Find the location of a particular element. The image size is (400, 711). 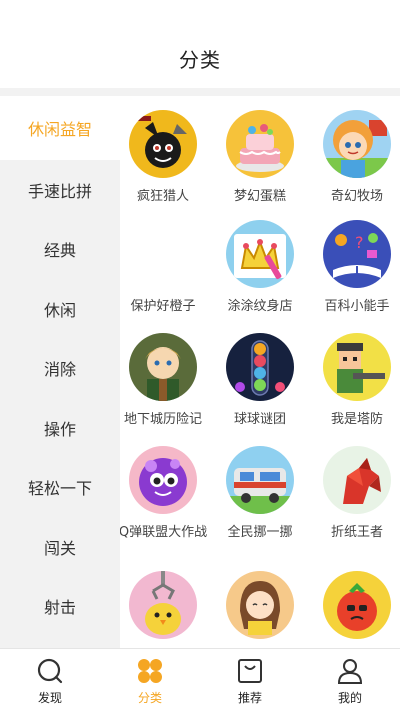

game-item: 我是塔防 is located at coordinates (355, 380).